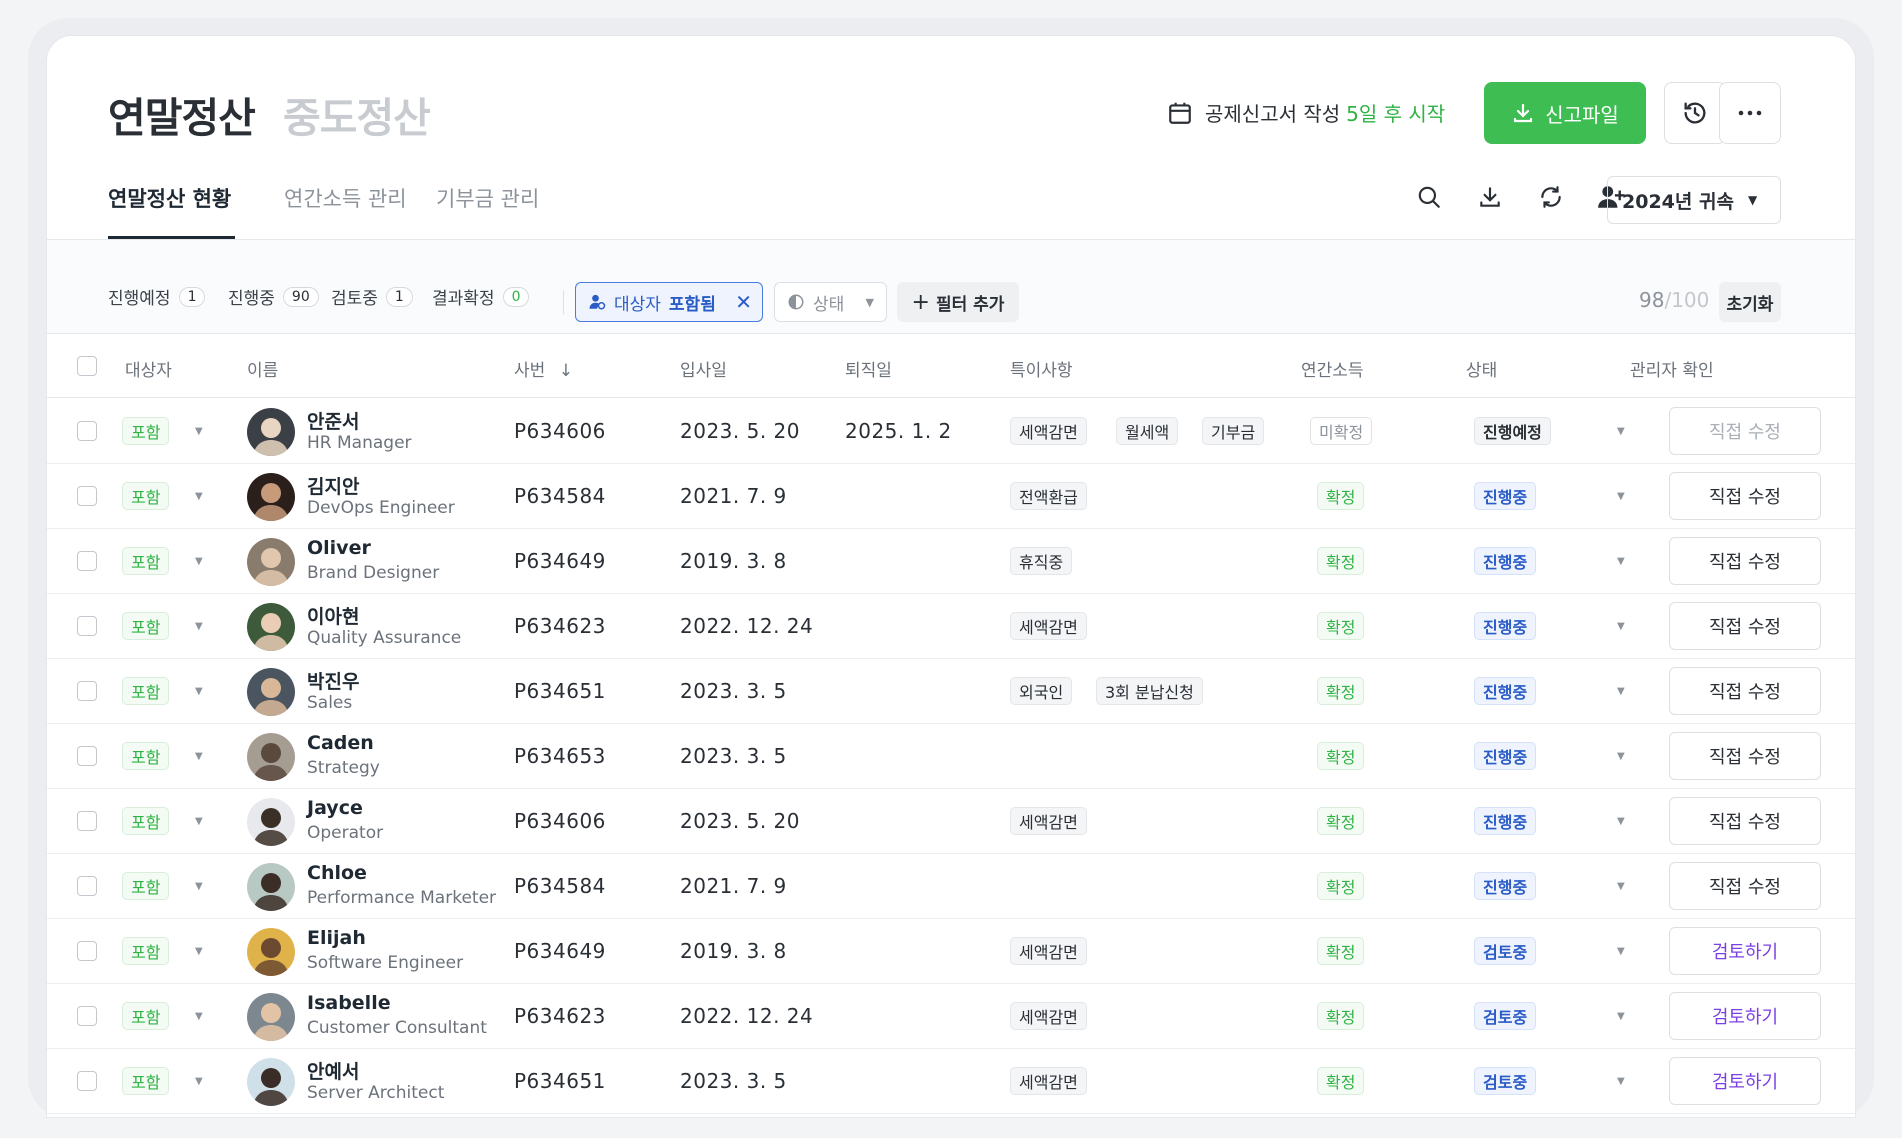  Describe the element at coordinates (333, 1070) in the screenshot. I see `employee-name: 안예서` at that location.